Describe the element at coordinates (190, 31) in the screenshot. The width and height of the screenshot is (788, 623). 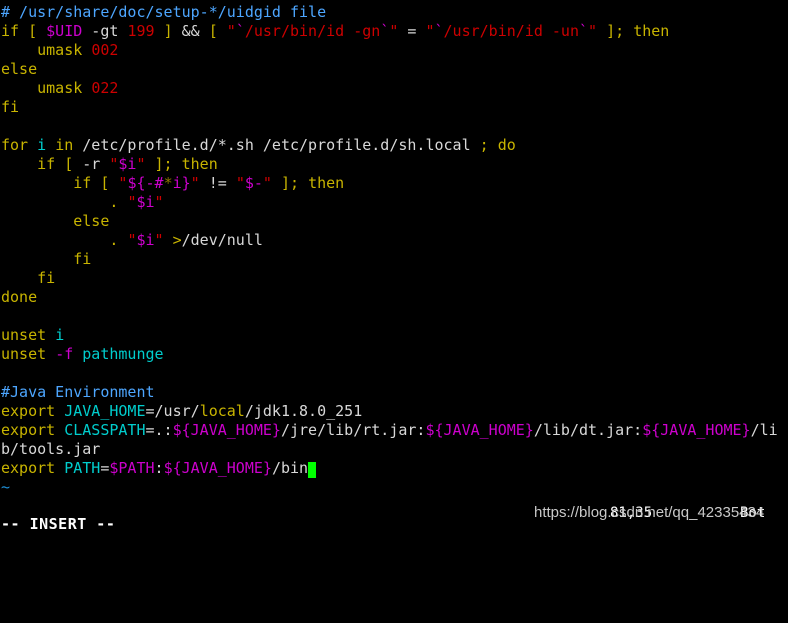
I see `code-span: &&` at that location.